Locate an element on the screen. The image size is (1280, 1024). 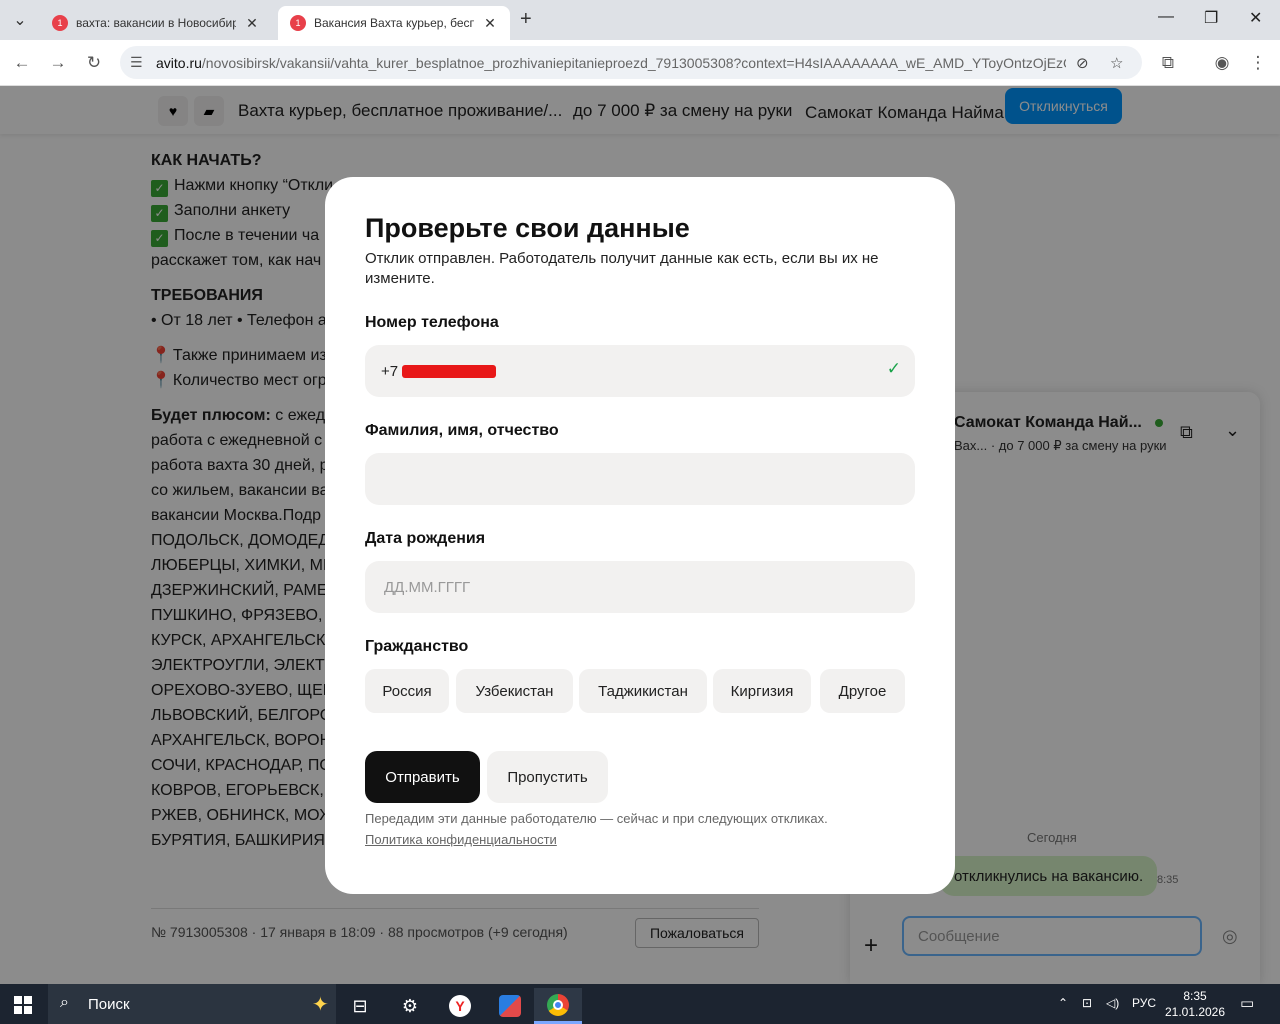
citizenship-option-other: Другое is located at coordinates (862, 691).